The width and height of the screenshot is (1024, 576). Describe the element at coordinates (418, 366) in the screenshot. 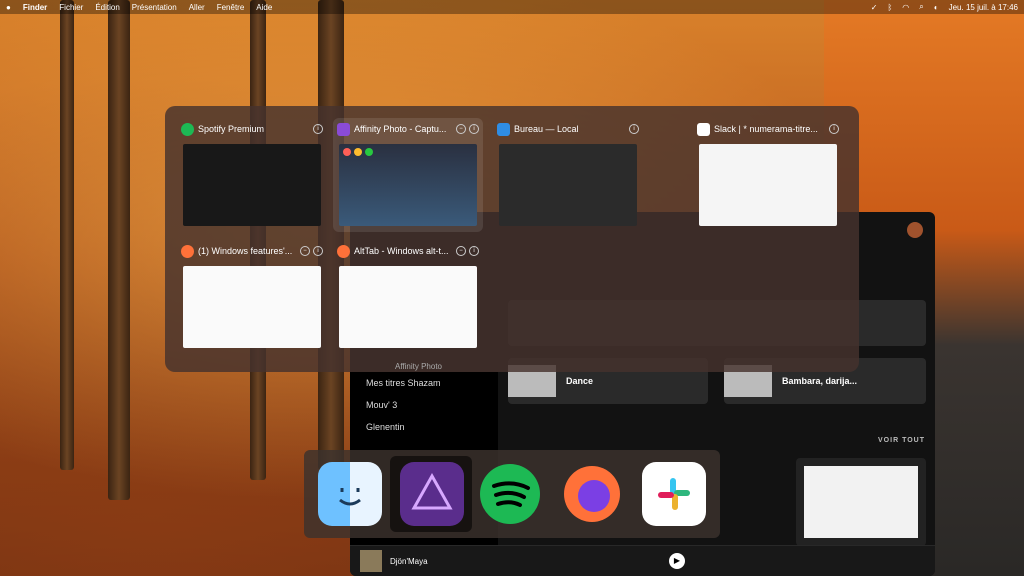

I see `hover-label: Affinity Photo` at that location.